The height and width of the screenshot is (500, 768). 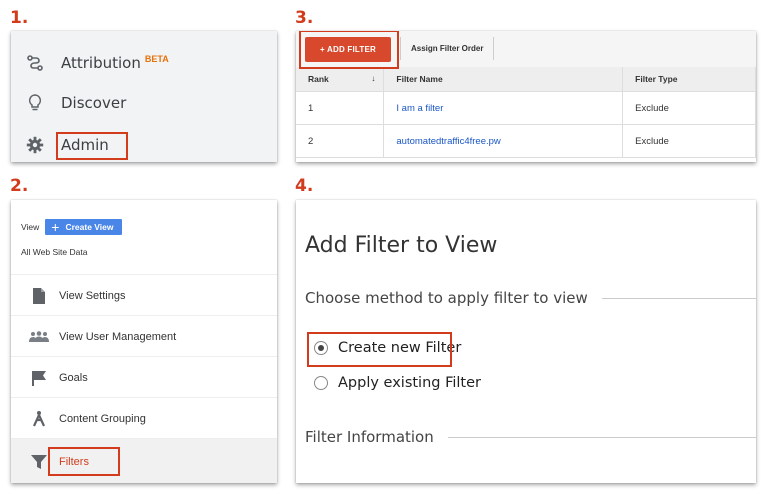 What do you see at coordinates (373, 78) in the screenshot?
I see `sort-arrow-icon: ↓` at bounding box center [373, 78].